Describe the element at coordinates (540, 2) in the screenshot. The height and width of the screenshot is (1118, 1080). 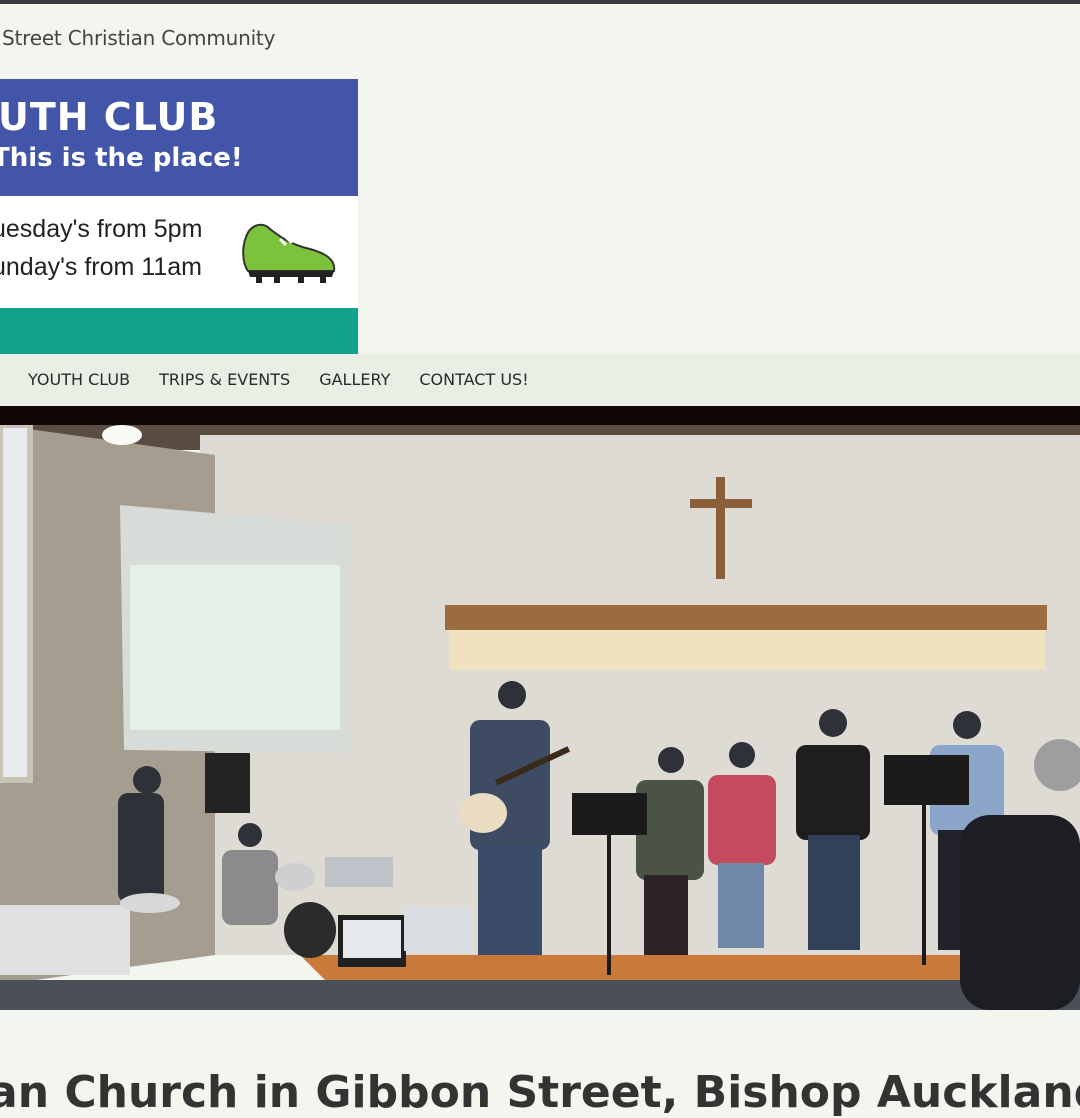
I see `top-border` at that location.